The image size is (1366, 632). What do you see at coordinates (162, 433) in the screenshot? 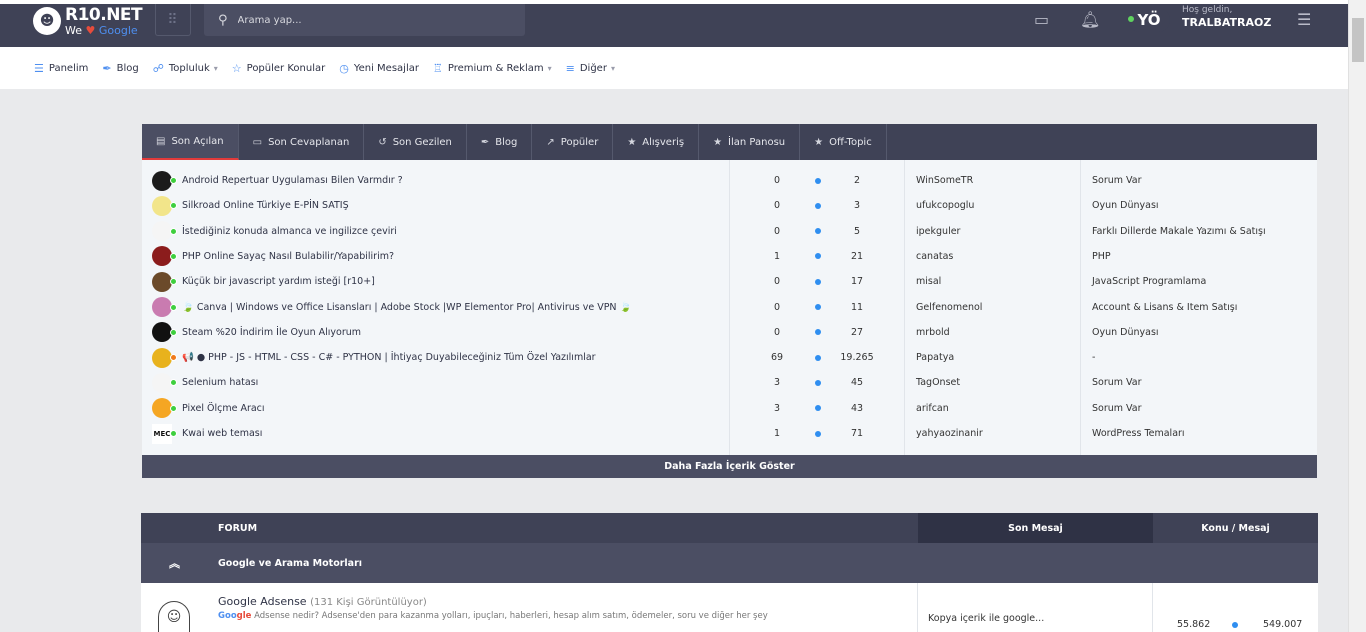
I see `user-avatar: MEC` at bounding box center [162, 433].